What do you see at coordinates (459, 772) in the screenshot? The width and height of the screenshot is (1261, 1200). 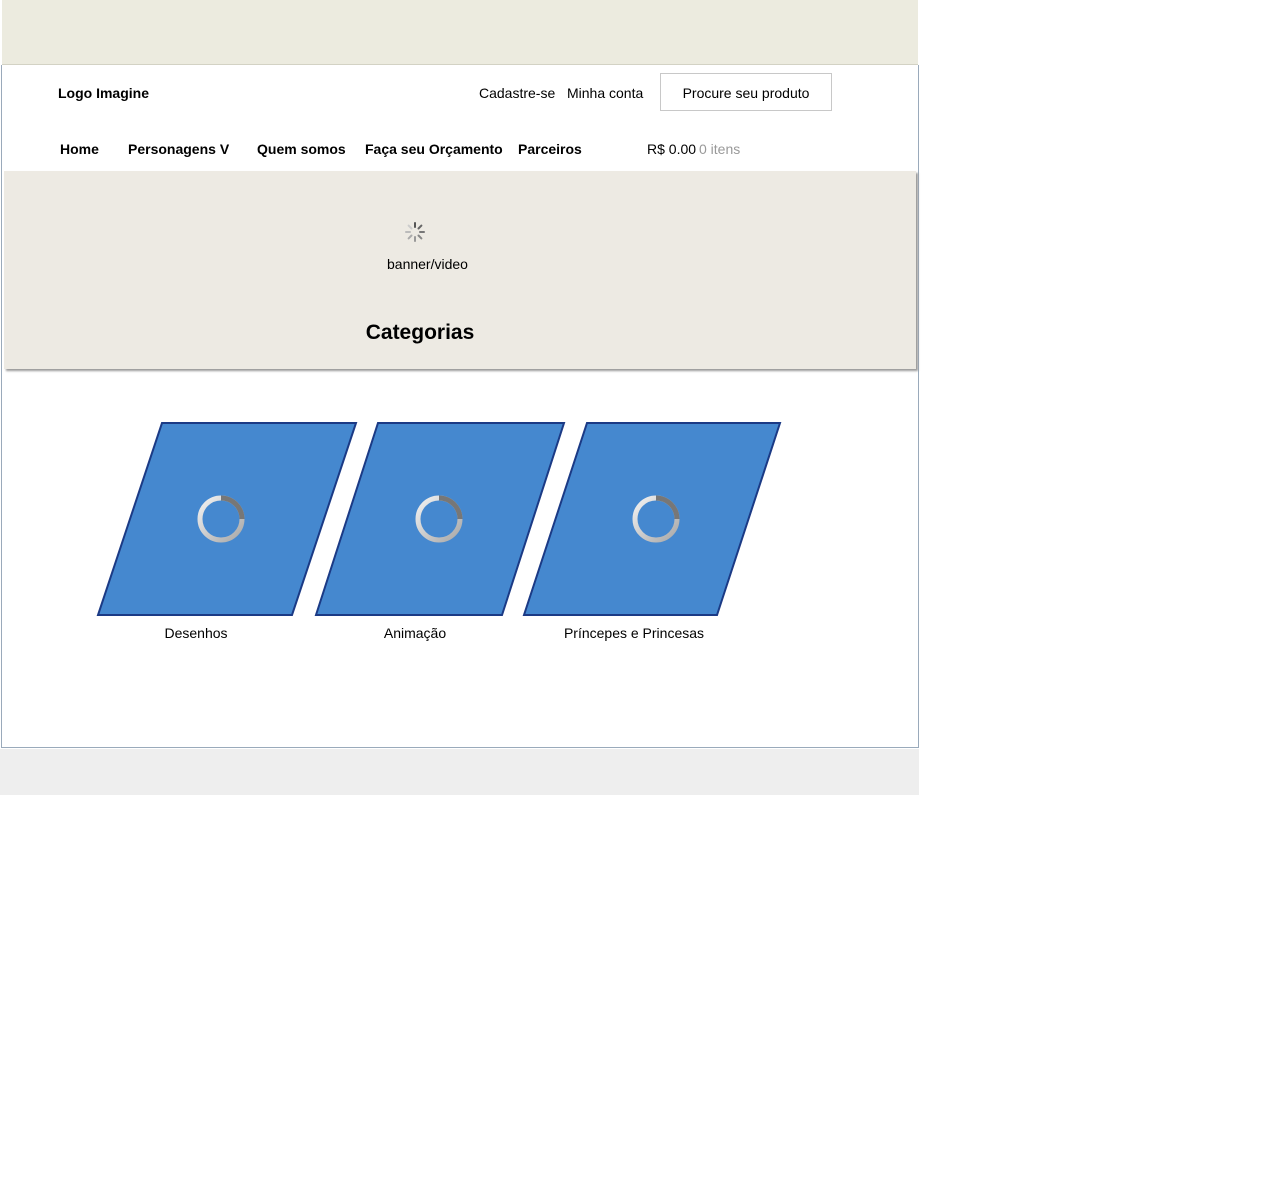 I see `footer-bar` at bounding box center [459, 772].